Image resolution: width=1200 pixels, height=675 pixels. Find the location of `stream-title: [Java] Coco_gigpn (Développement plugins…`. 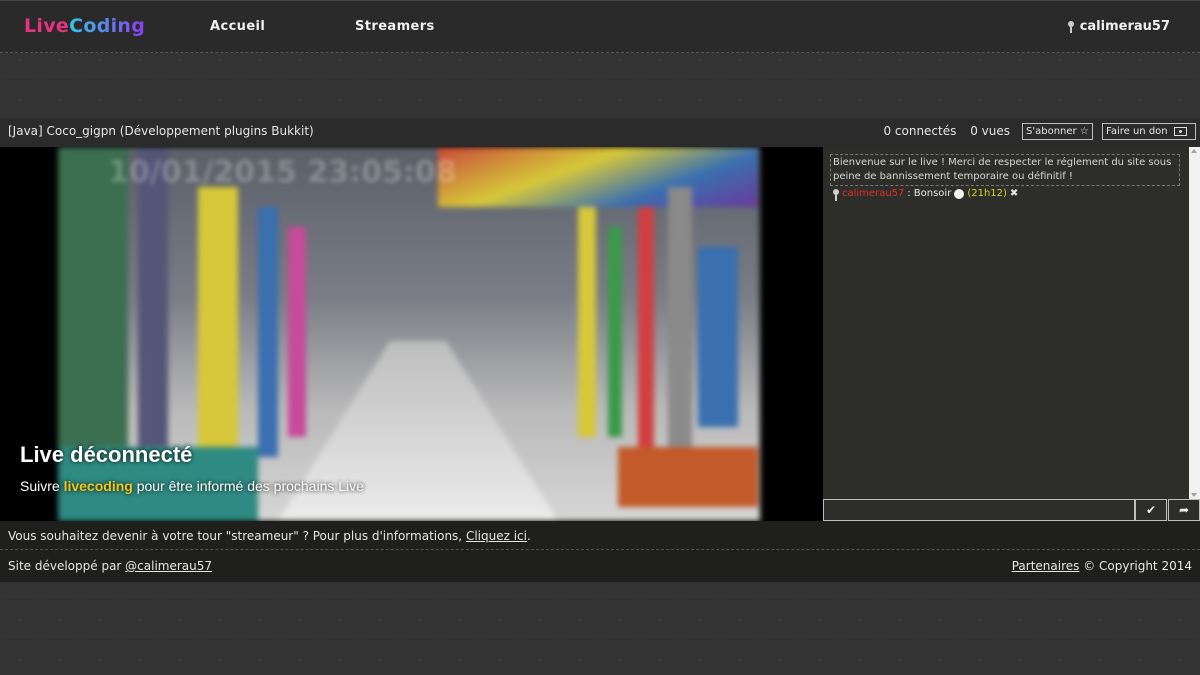

stream-title: [Java] Coco_gigpn (Développement plugins… is located at coordinates (161, 131).